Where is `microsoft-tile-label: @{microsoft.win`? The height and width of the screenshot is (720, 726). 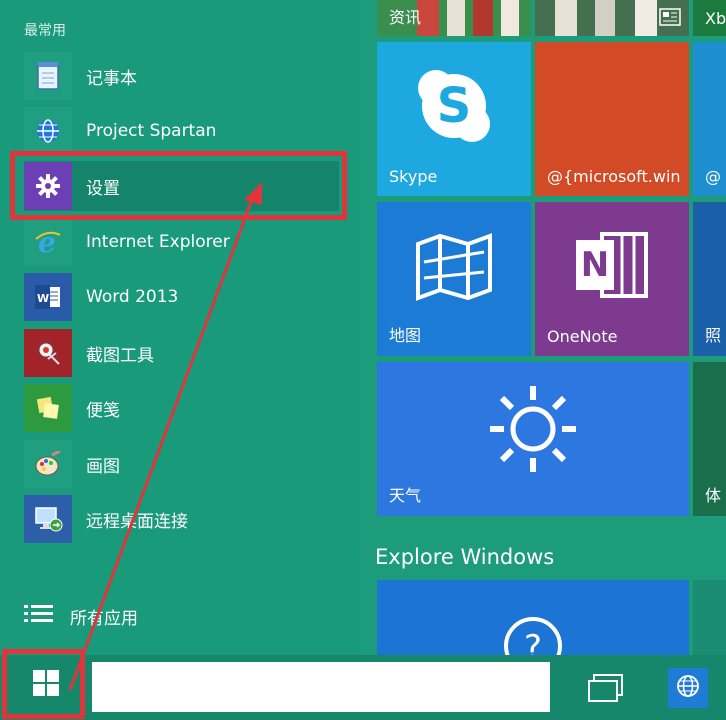
microsoft-tile-label: @{microsoft.win is located at coordinates (614, 176).